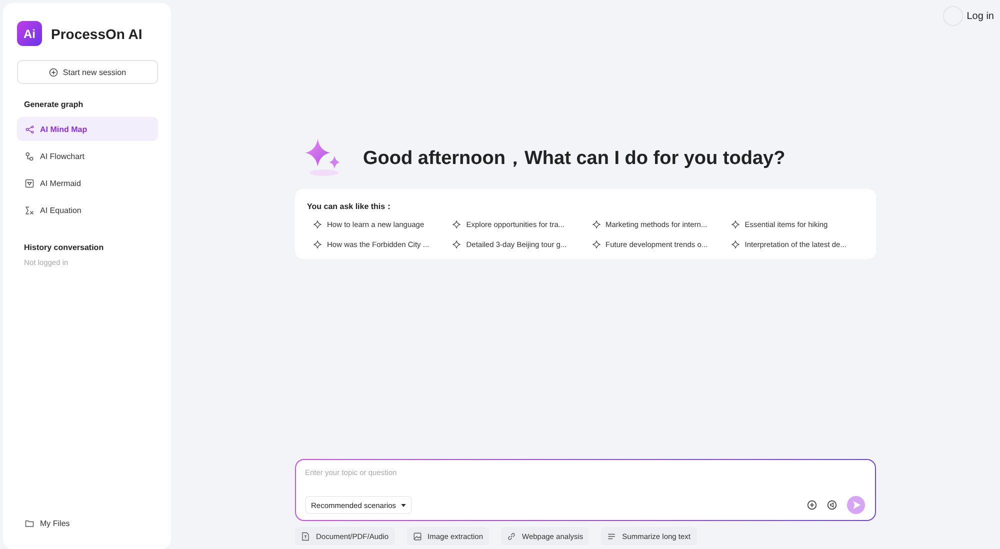 The height and width of the screenshot is (549, 1000). I want to click on section-heading: History conversation, so click(64, 247).